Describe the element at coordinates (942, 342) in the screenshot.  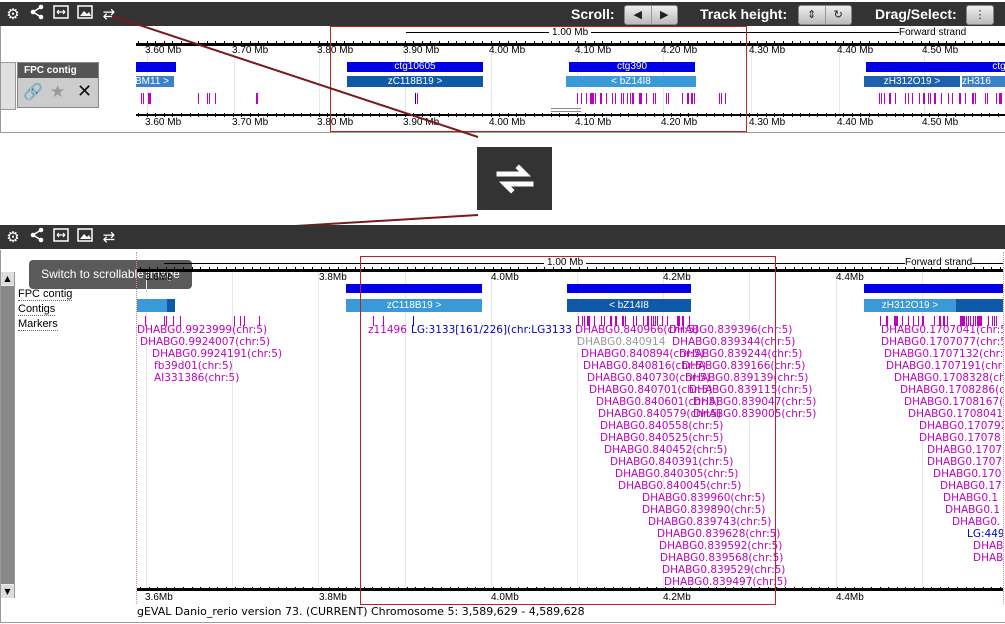
I see `marker-label: DHABG0.1707077(chr:5)` at that location.